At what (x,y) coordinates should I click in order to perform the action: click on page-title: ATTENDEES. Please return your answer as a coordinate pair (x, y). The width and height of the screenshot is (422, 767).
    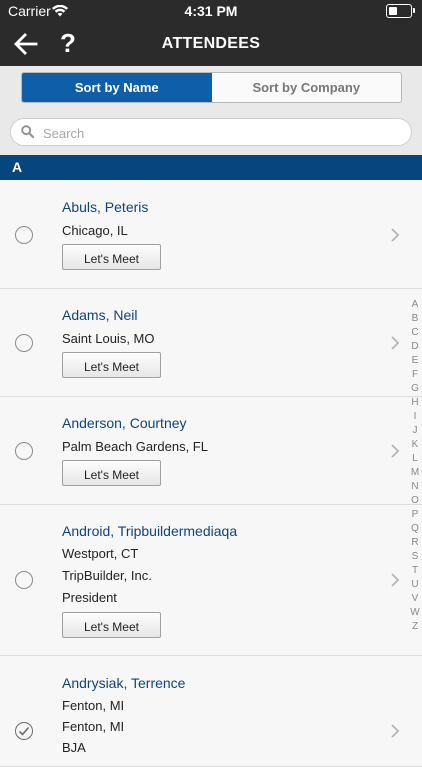
    Looking at the image, I should click on (211, 43).